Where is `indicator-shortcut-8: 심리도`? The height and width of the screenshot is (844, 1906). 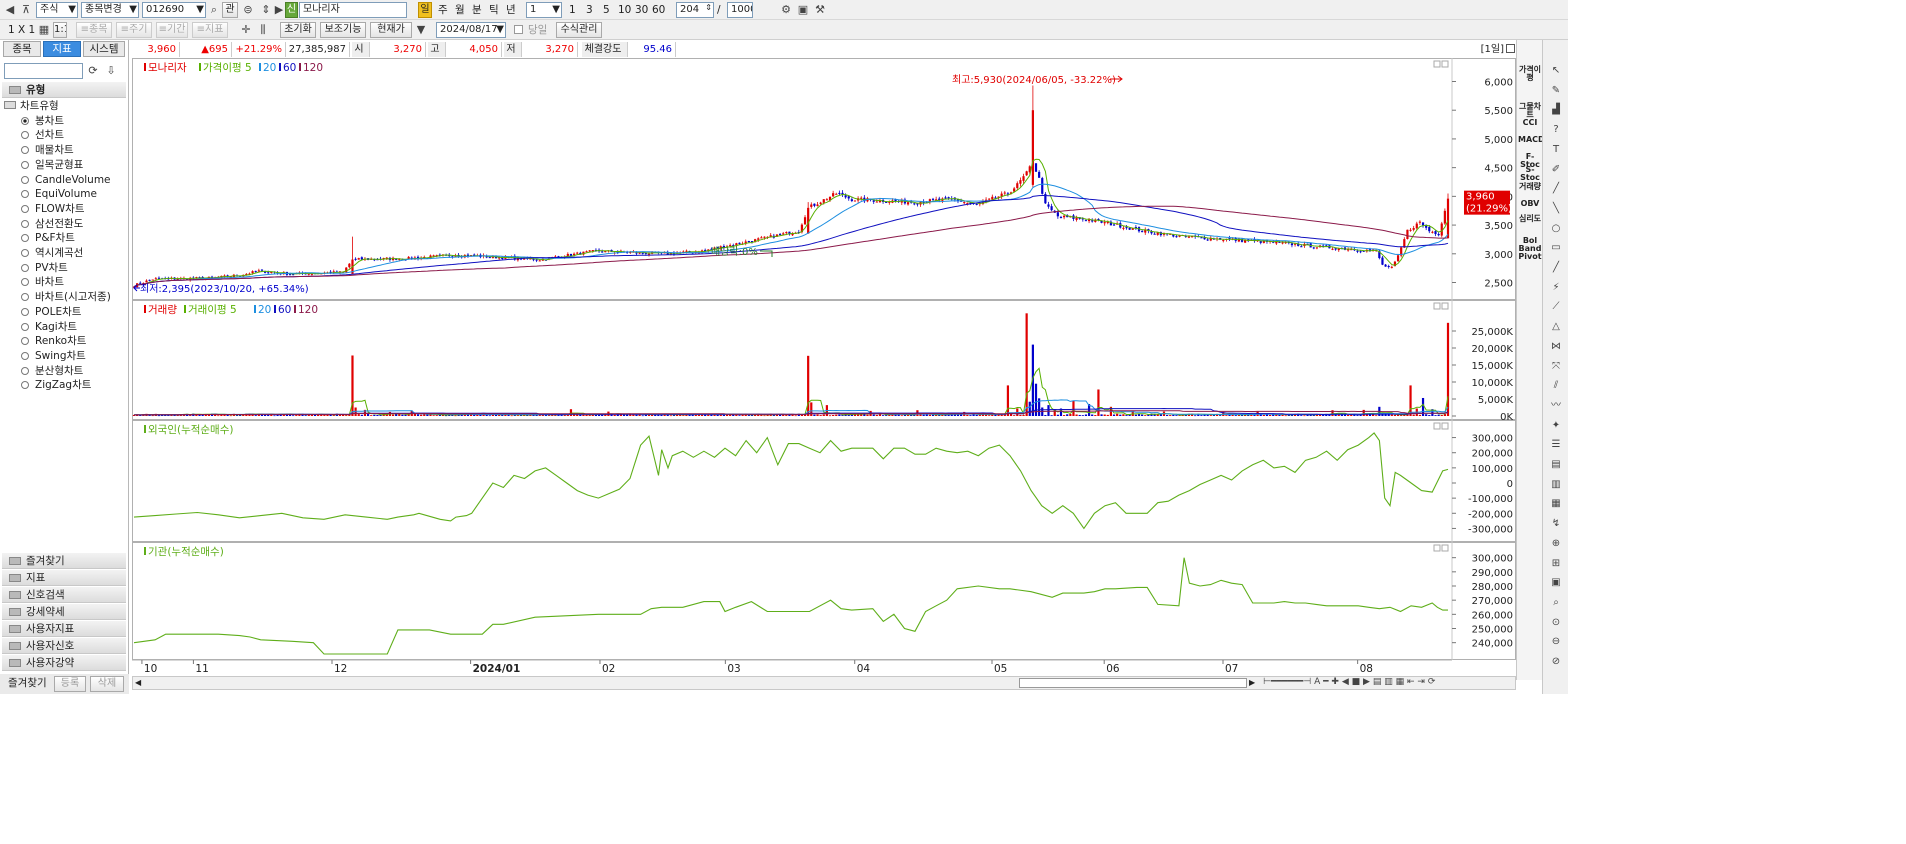
indicator-shortcut-8: 심리도 is located at coordinates (1530, 219).